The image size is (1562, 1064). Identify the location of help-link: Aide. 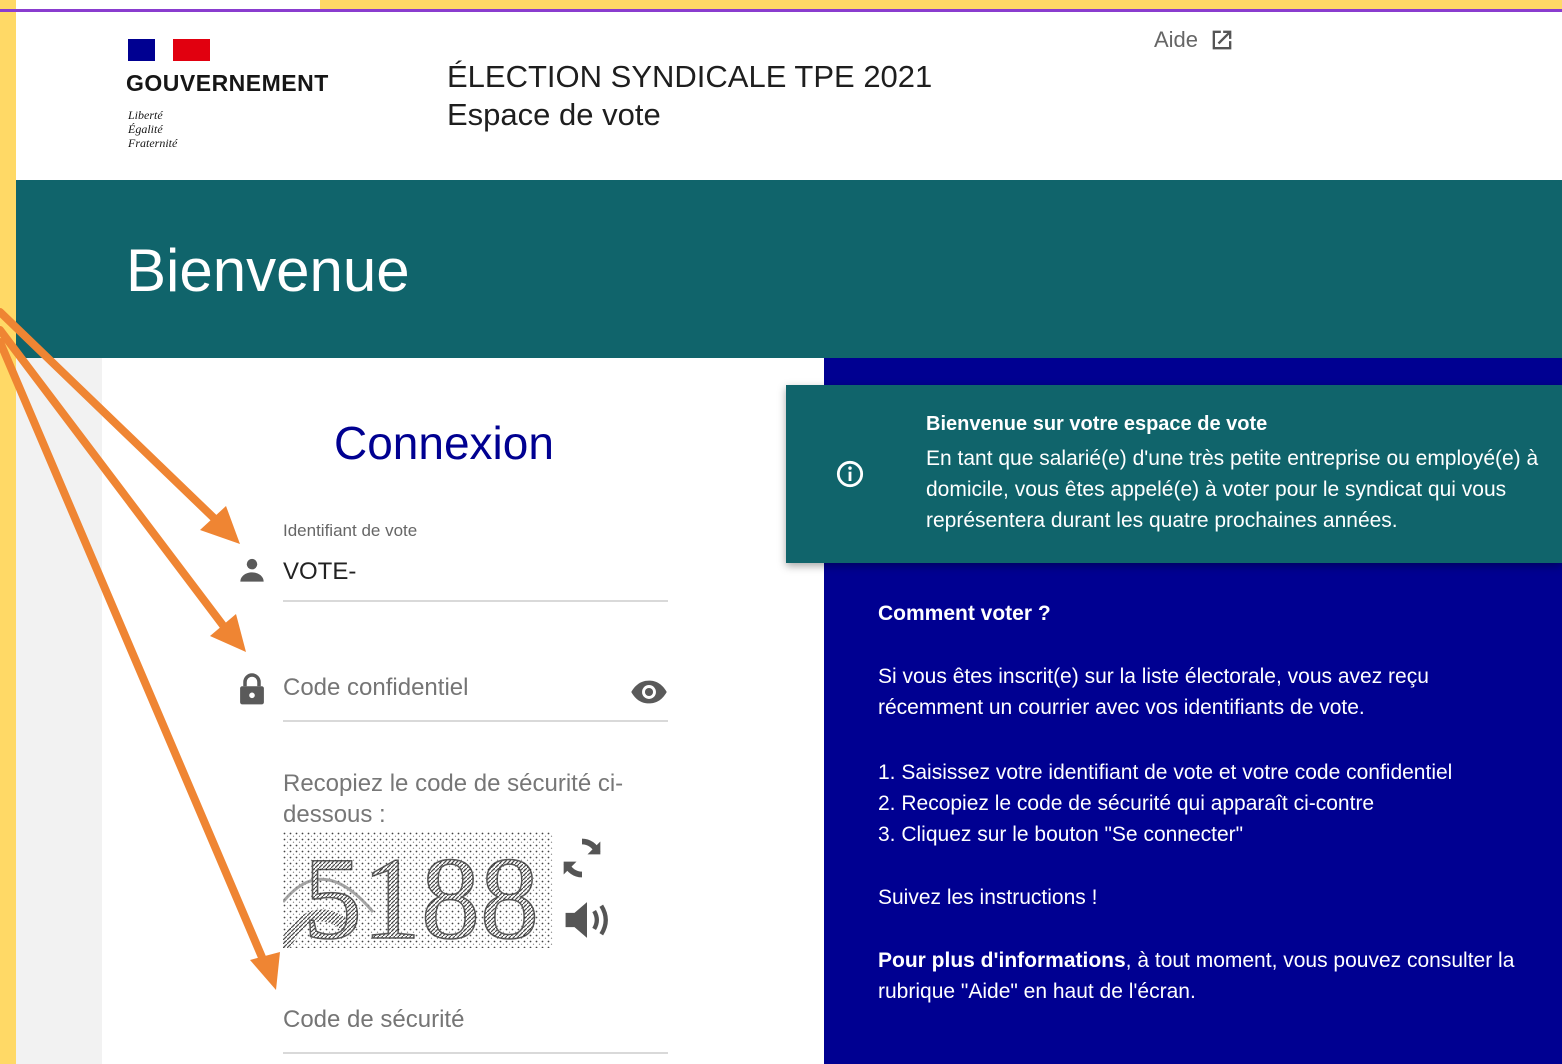
(1195, 40).